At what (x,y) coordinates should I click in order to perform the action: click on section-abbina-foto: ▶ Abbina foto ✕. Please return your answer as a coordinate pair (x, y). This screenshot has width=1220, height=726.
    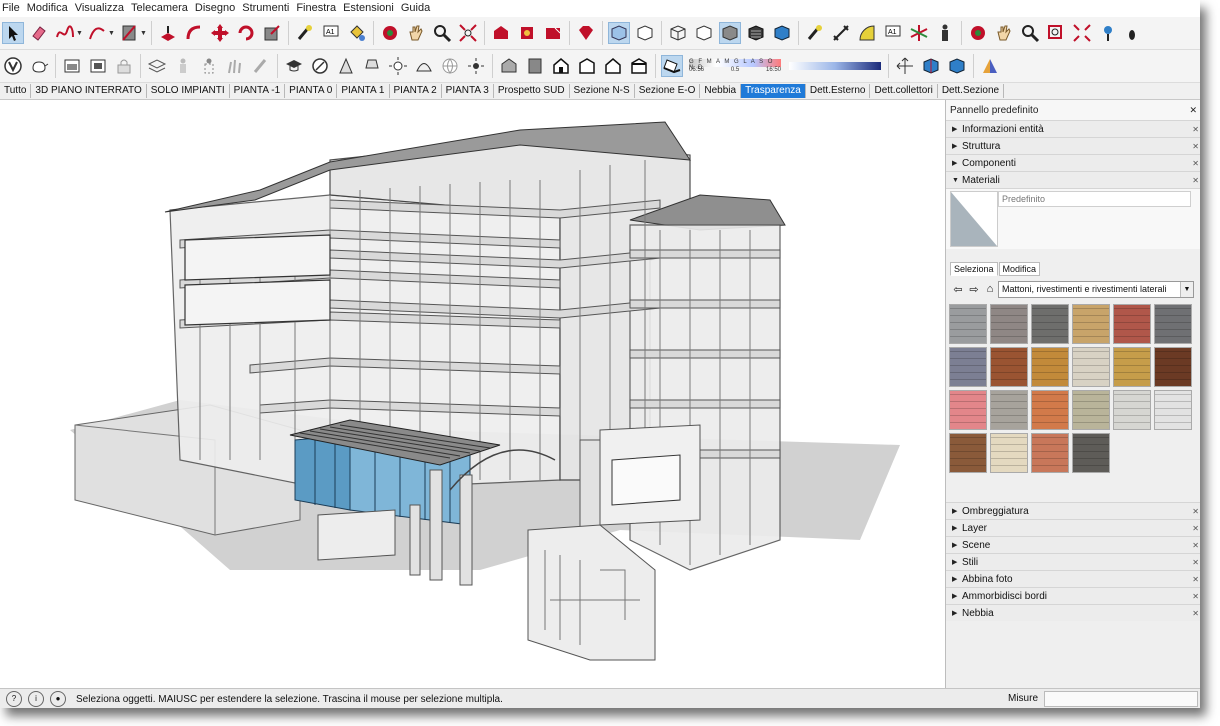
    Looking at the image, I should click on (1073, 578).